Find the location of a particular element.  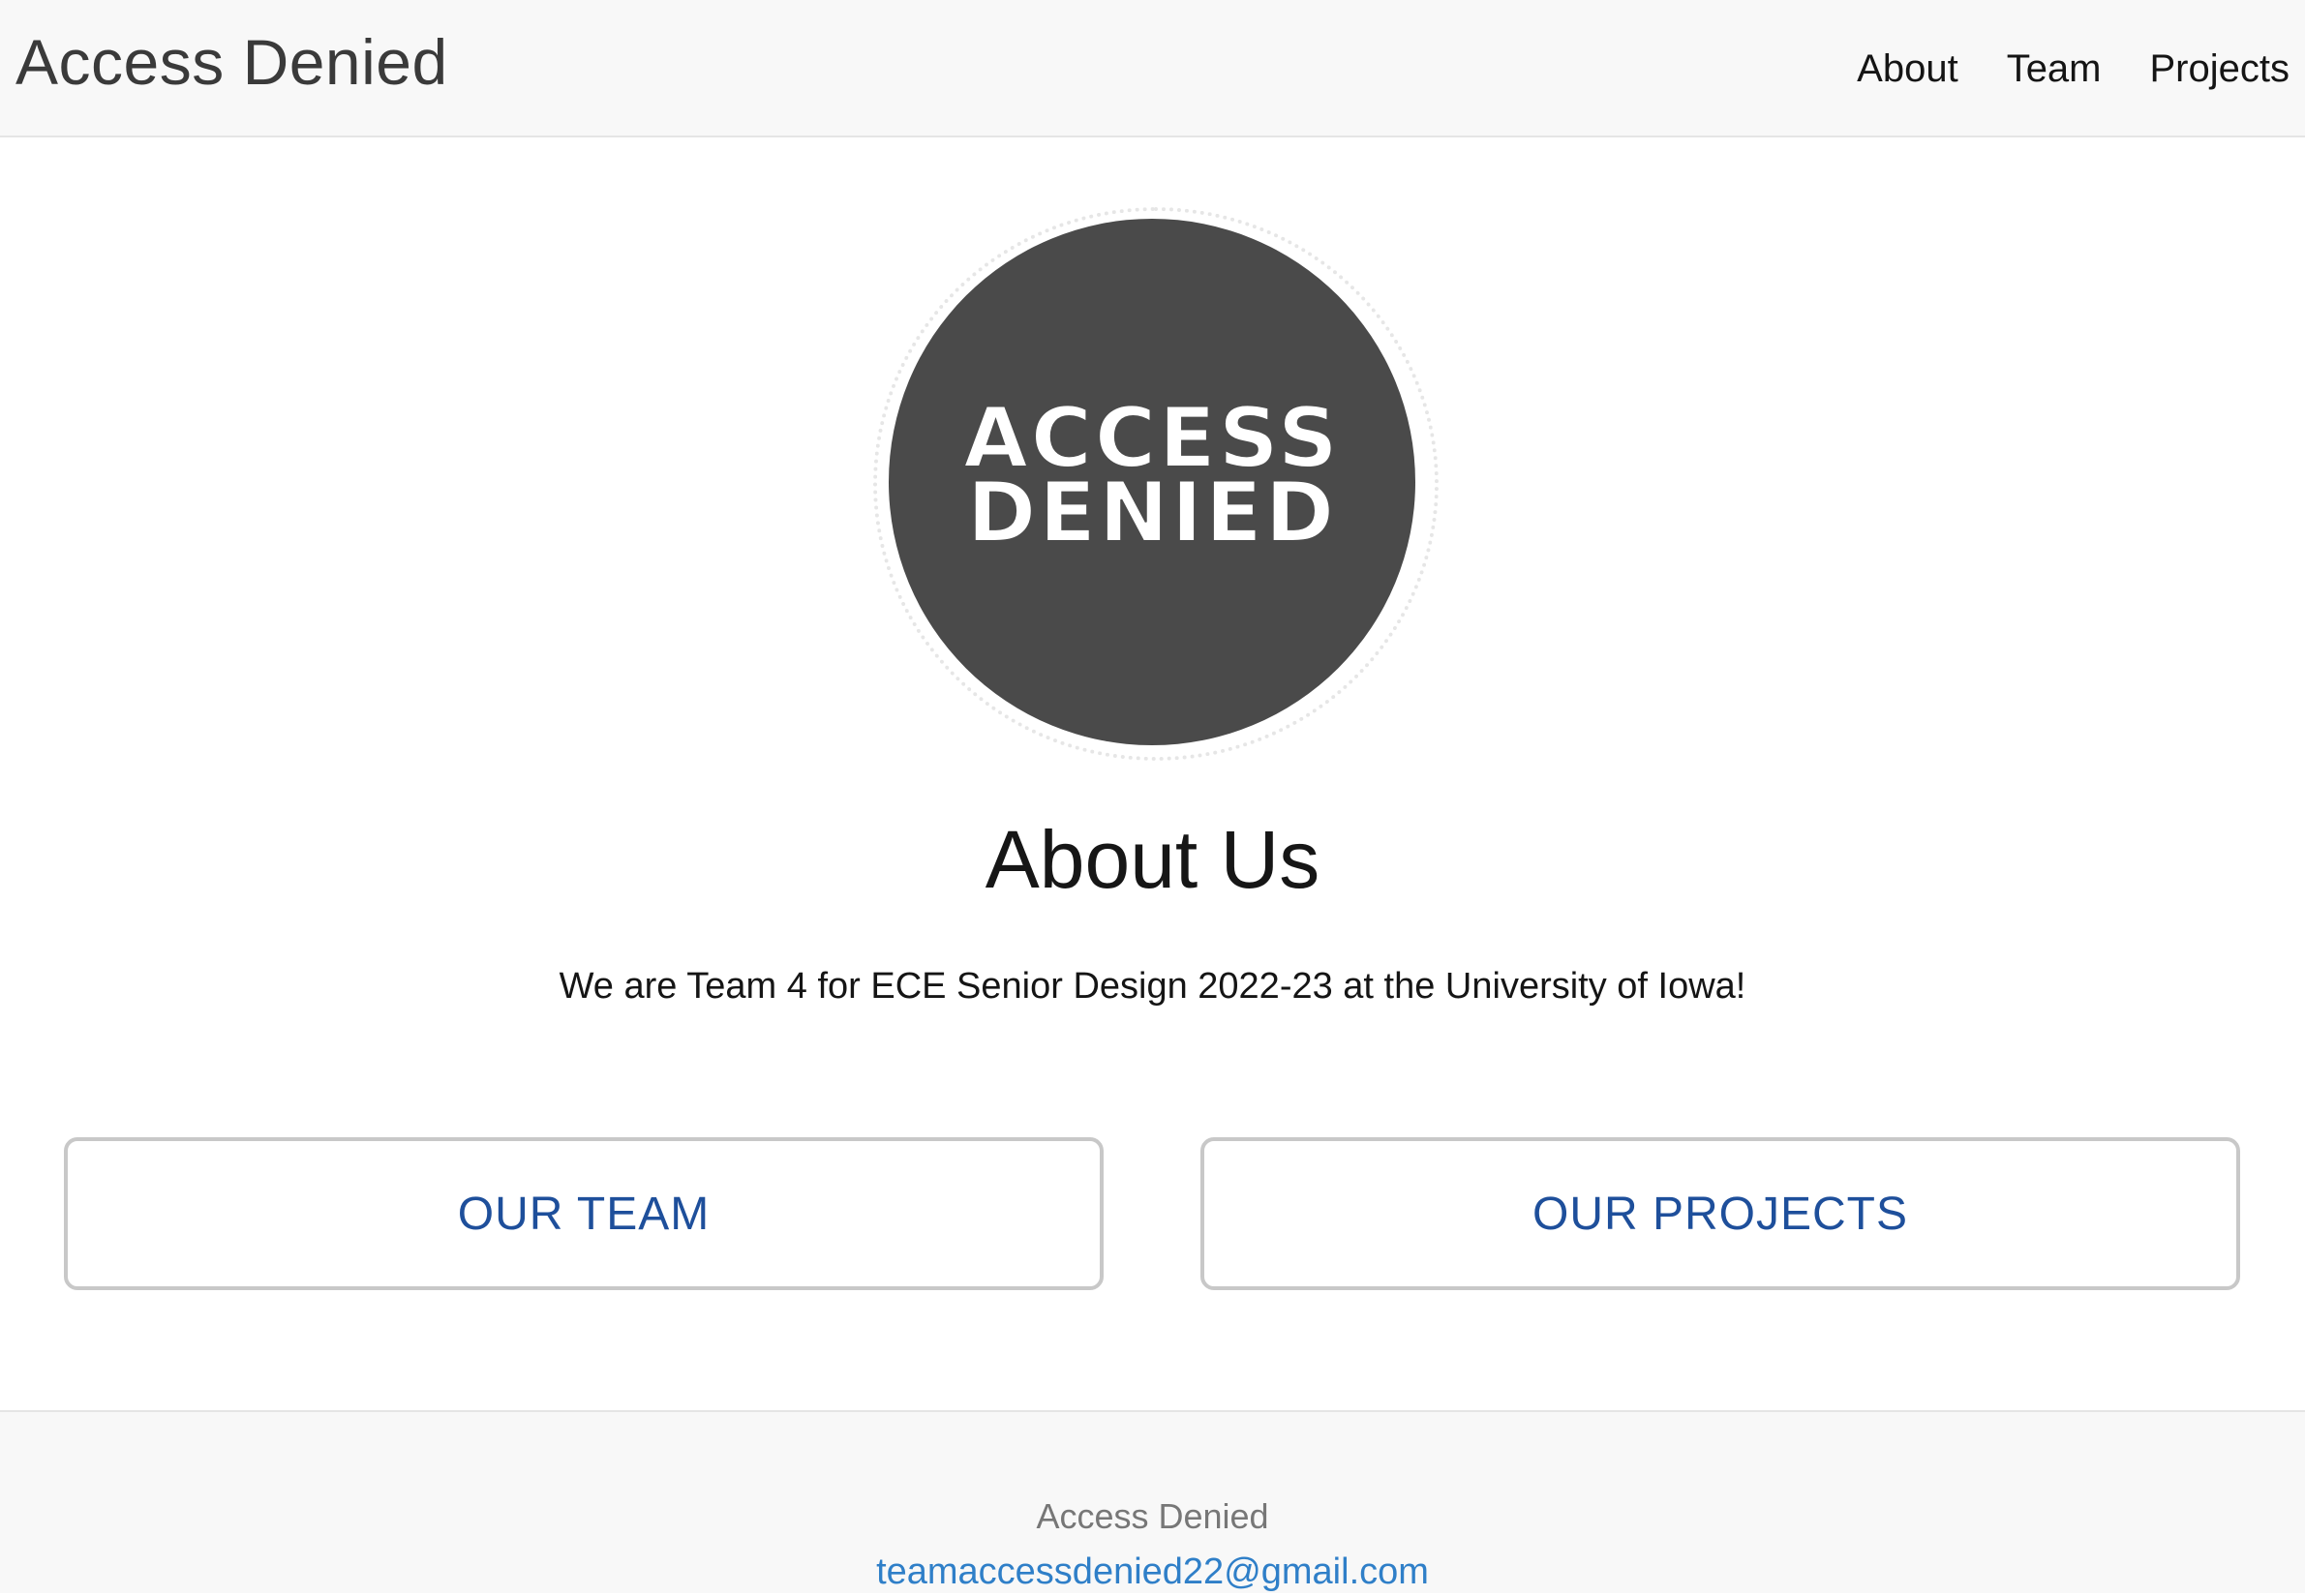

logo-image: ACCESS DENIED is located at coordinates (1150, 475).